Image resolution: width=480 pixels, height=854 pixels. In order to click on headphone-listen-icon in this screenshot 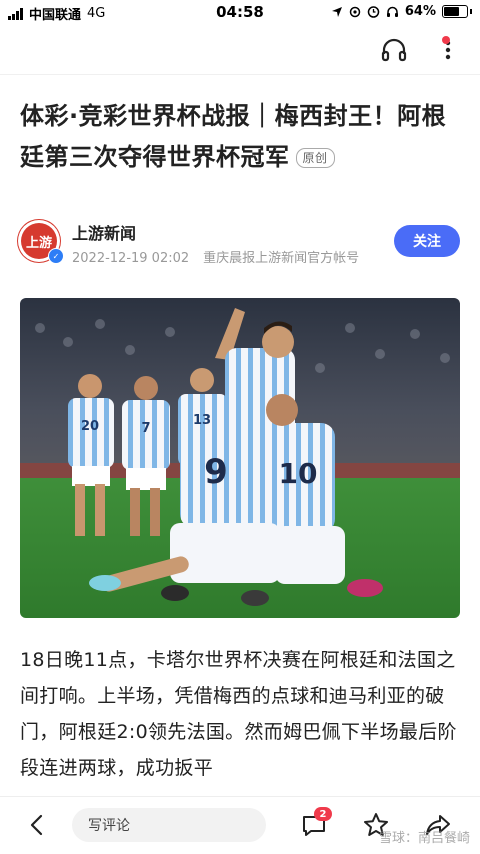, I will do `click(394, 50)`.